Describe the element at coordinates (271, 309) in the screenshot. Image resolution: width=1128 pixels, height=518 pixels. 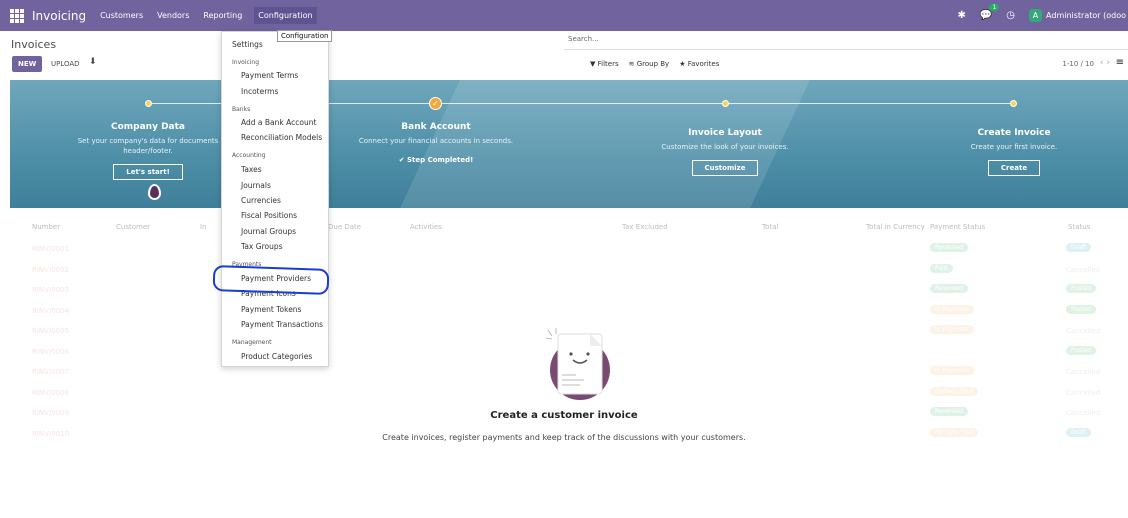
I see `menu-item-payment-tokens: Payment Tokens` at that location.